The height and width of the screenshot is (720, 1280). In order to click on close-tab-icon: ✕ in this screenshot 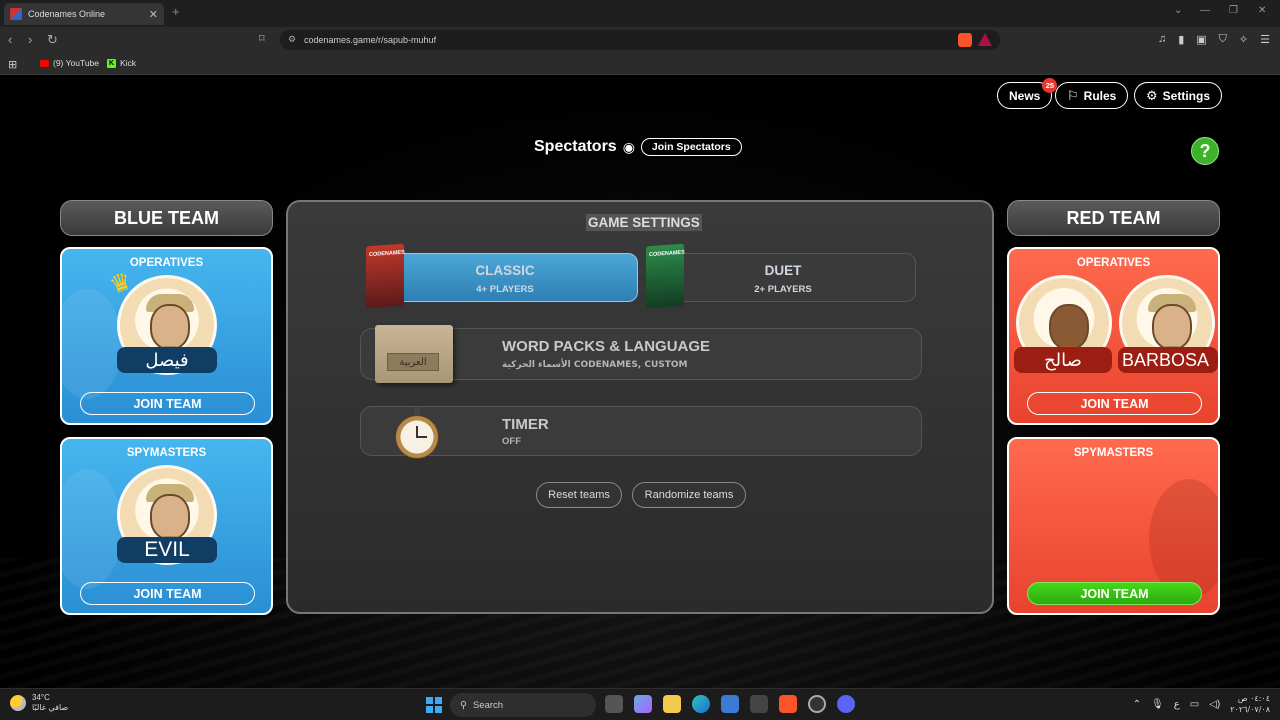, I will do `click(153, 14)`.